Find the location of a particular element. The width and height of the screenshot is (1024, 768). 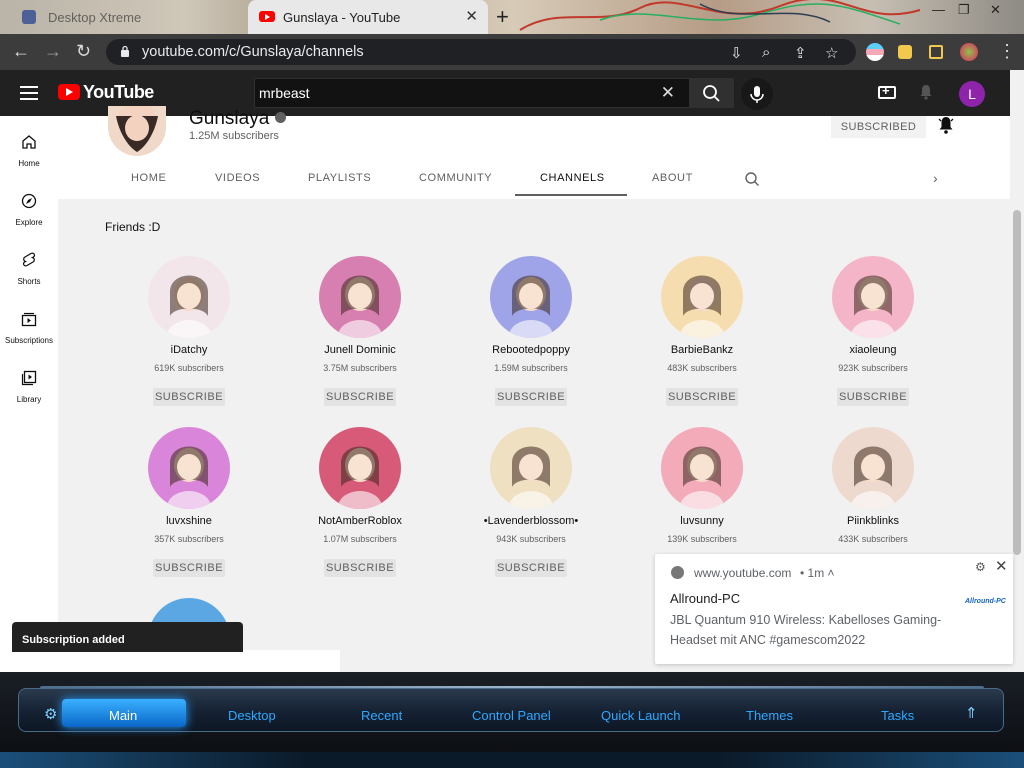

create-video-icon is located at coordinates (887, 91).